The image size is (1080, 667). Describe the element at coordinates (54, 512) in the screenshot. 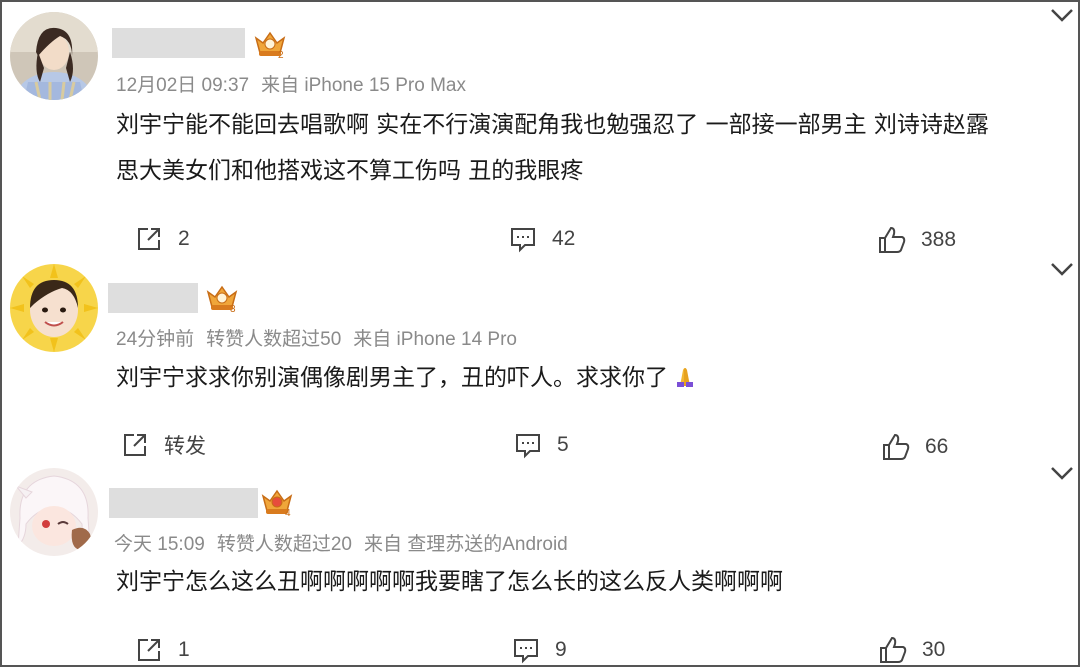

I see `avatar` at that location.